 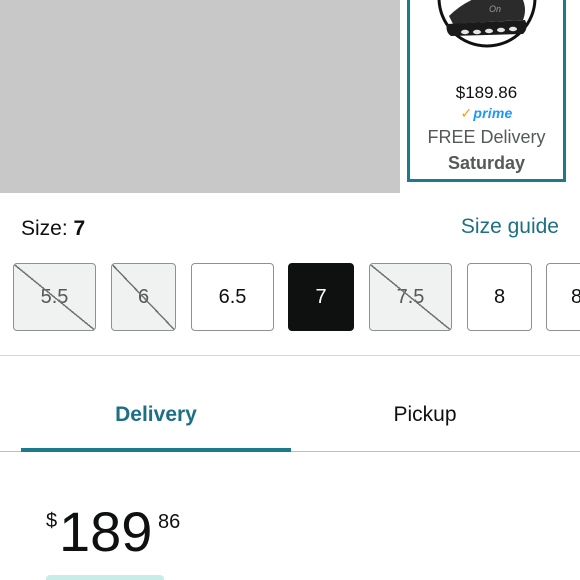 What do you see at coordinates (495, 9) in the screenshot?
I see `svg-text: On` at bounding box center [495, 9].